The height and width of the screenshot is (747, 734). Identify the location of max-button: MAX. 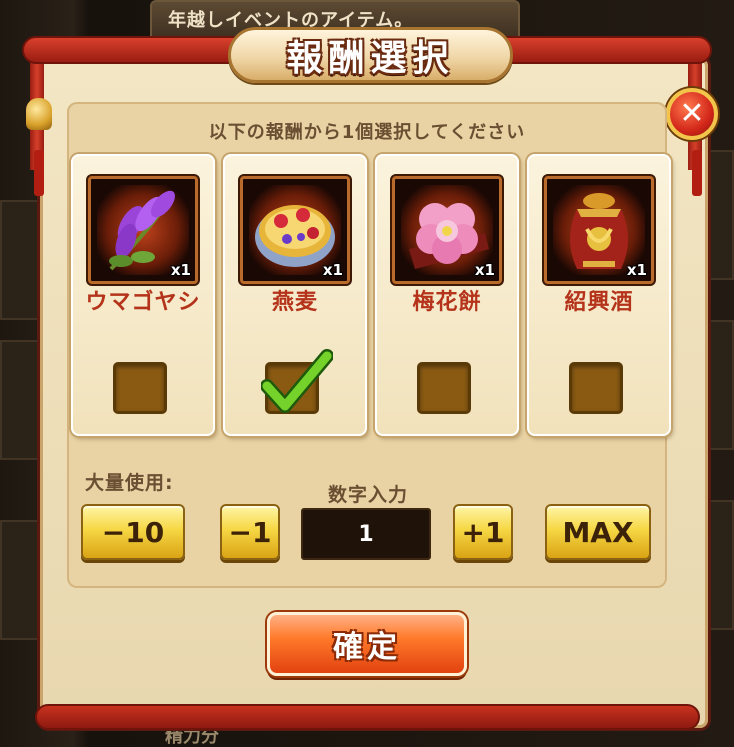
(598, 532).